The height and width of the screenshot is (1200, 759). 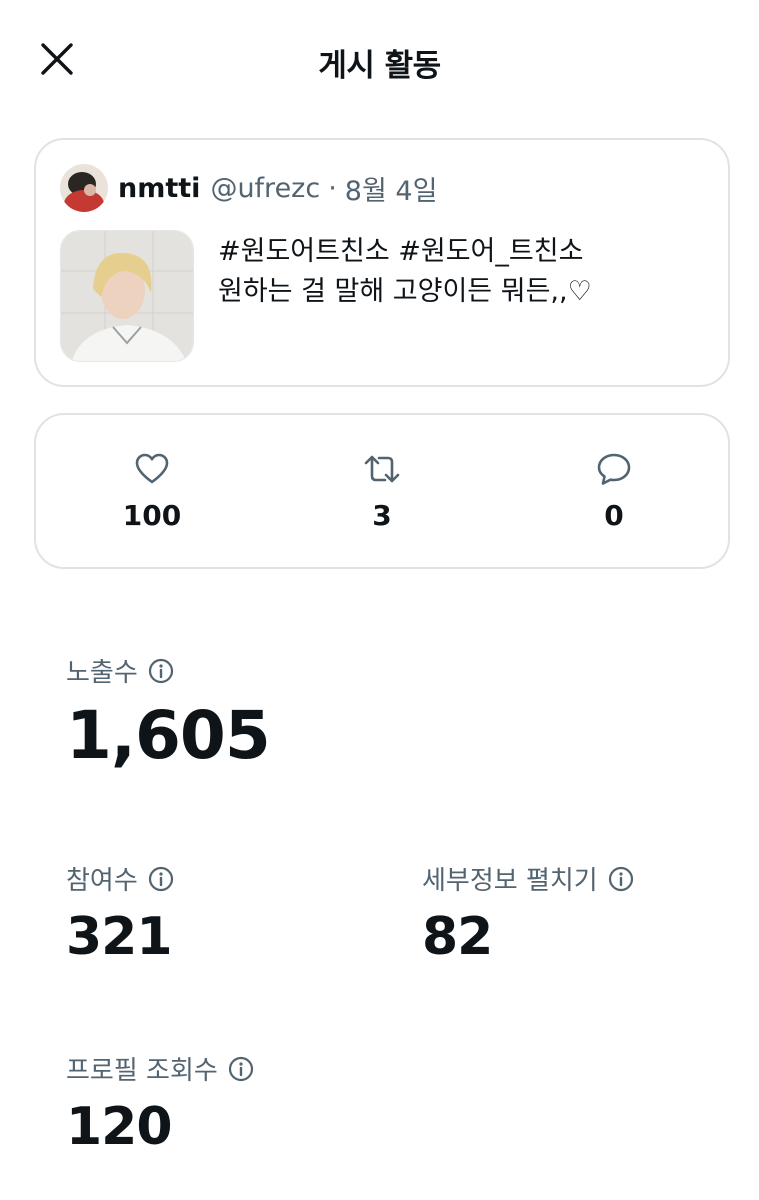 What do you see at coordinates (510, 881) in the screenshot?
I see `detail-expands-label: 세부정보 펼치기` at bounding box center [510, 881].